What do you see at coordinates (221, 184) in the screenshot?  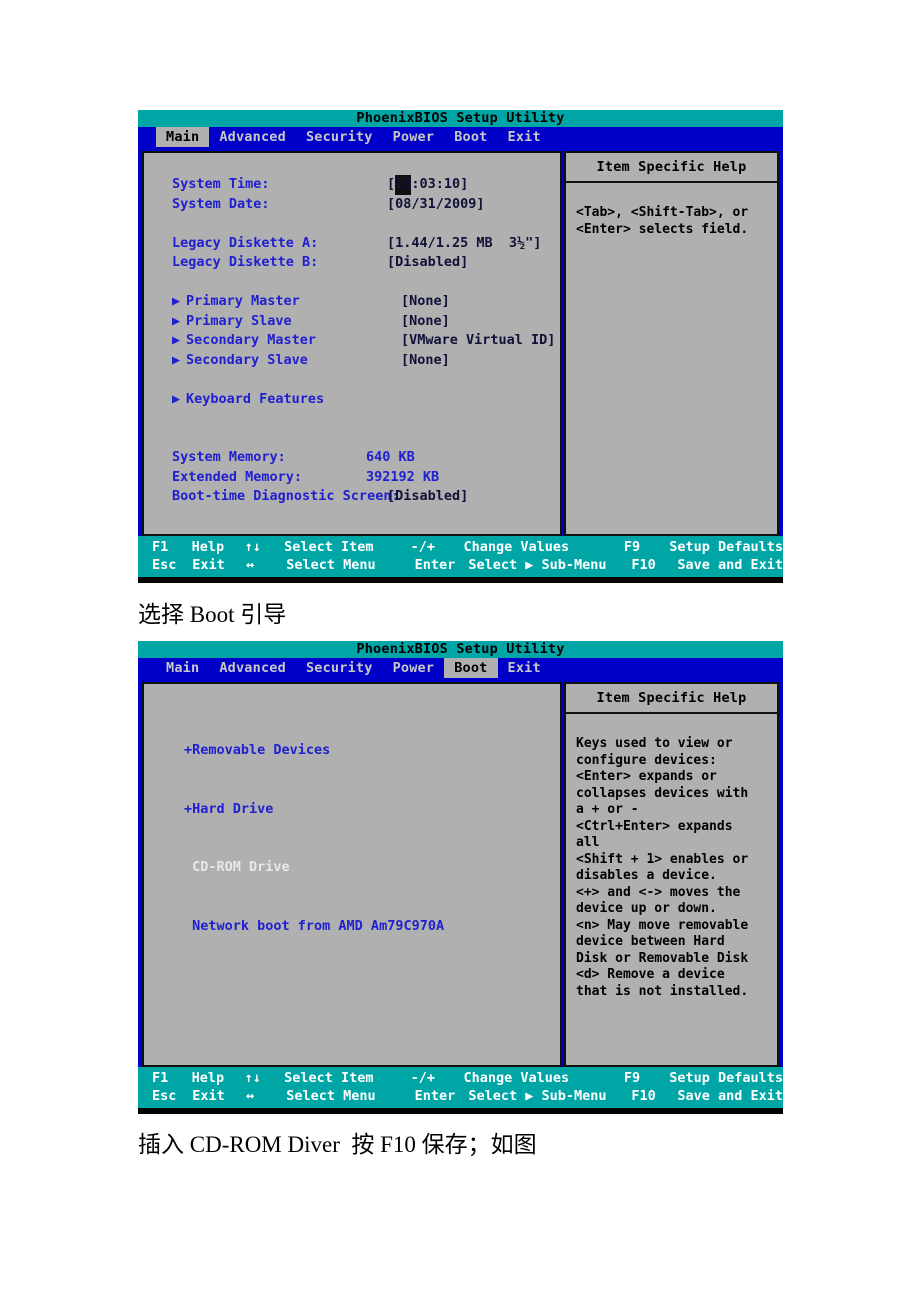 I see `system-time-label: System Time:` at bounding box center [221, 184].